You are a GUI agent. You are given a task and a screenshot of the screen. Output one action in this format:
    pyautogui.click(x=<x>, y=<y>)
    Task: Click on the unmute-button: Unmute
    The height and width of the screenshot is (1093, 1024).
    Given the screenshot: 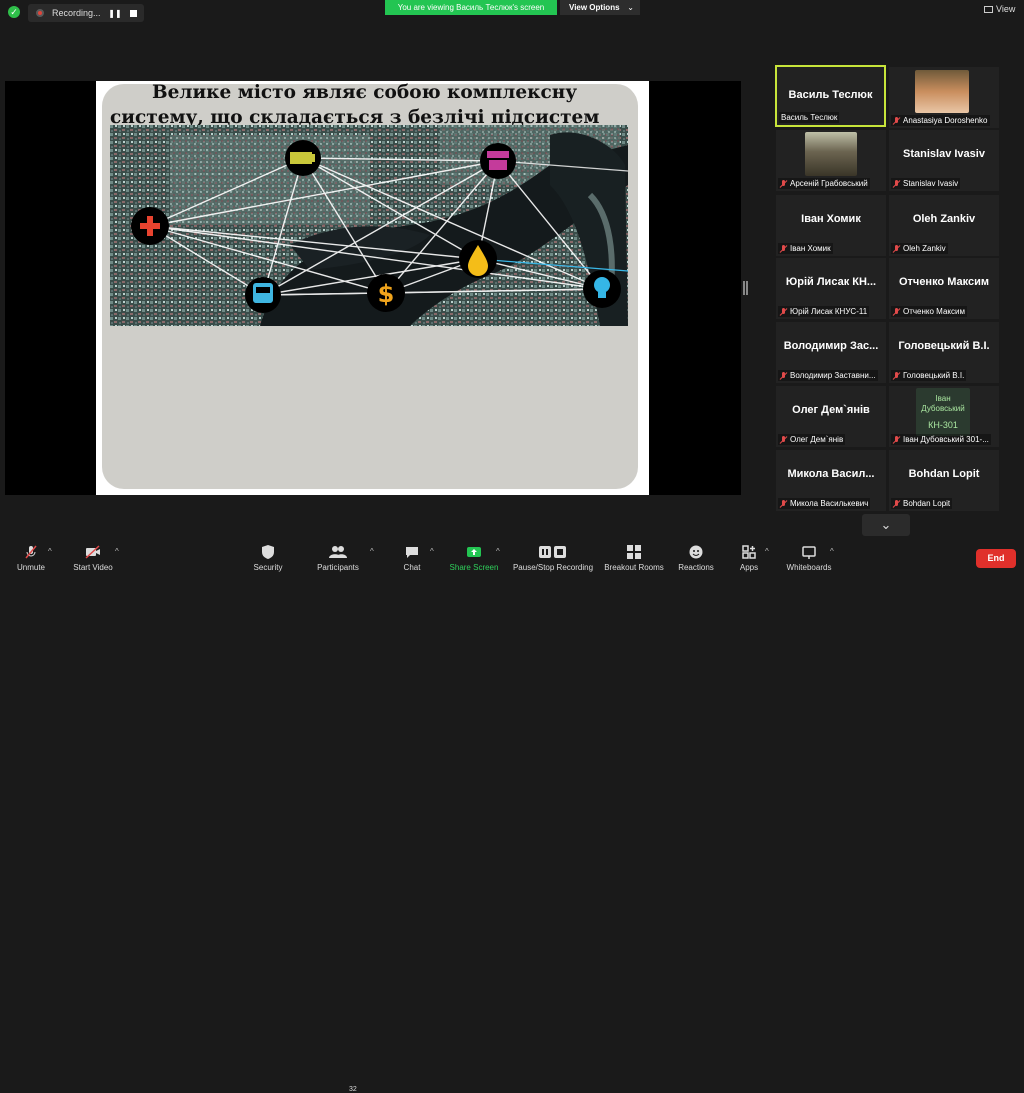 What is the action you would take?
    pyautogui.click(x=31, y=556)
    